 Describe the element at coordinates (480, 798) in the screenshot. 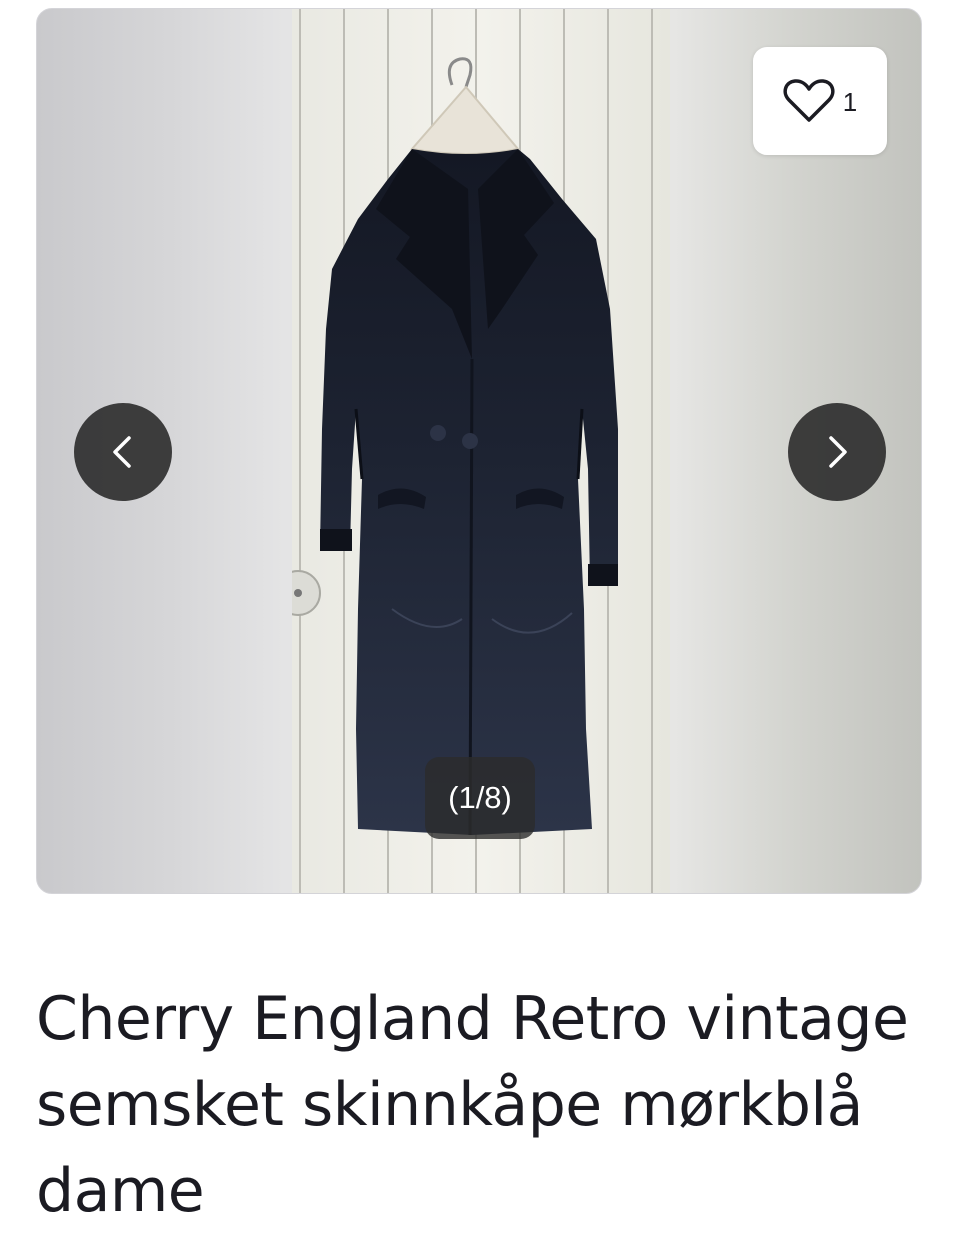

I see `image-counter: (1/8)` at that location.